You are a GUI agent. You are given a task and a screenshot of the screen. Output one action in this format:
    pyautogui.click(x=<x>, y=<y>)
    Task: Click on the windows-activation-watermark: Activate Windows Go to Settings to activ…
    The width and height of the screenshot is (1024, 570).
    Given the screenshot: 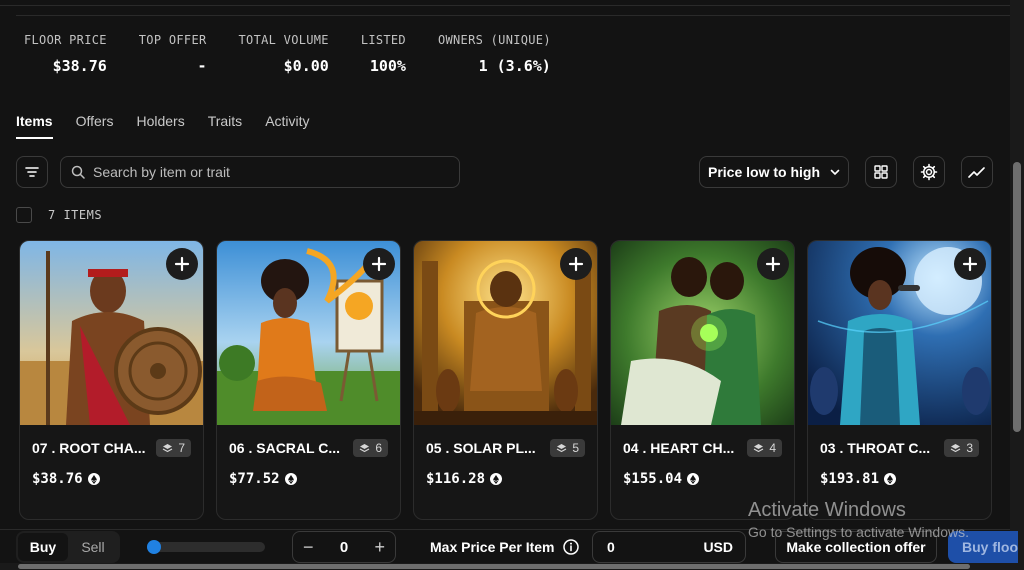 What is the action you would take?
    pyautogui.click(x=858, y=519)
    